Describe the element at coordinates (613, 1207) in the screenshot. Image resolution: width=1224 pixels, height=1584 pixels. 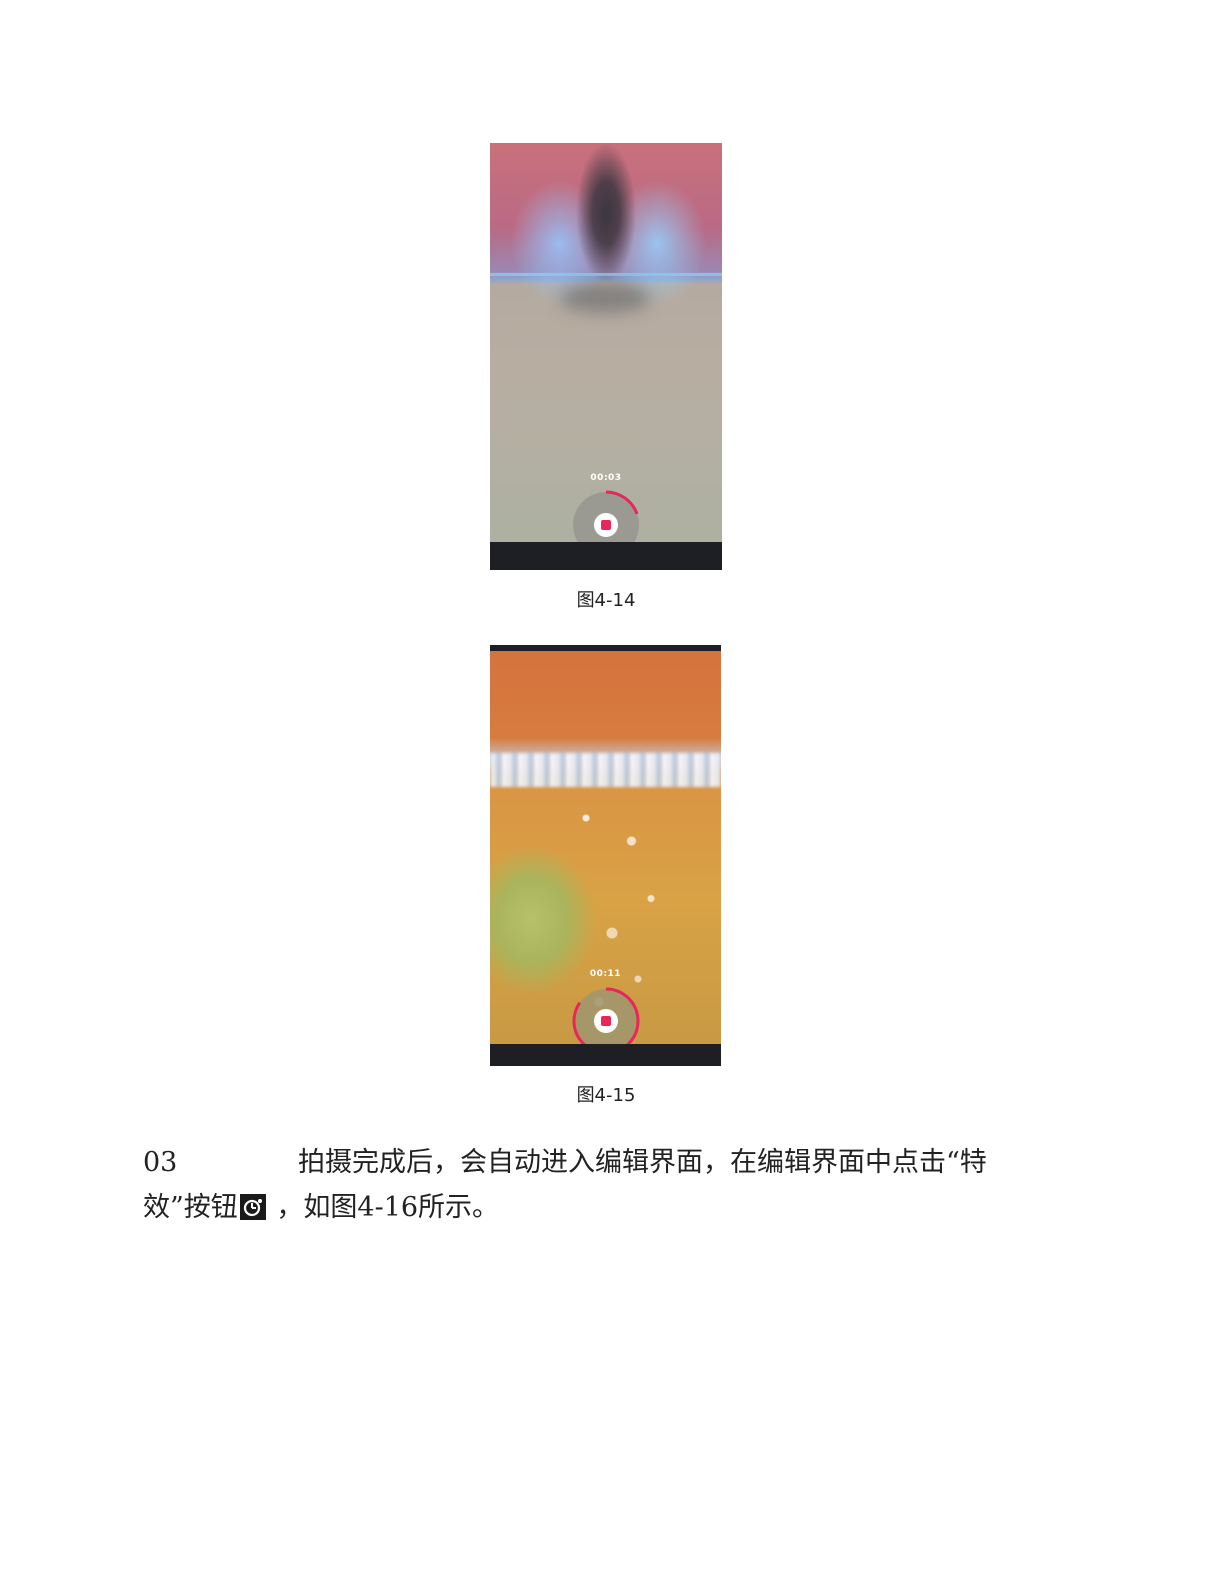
I see `instruction-line: 效”按钮 ，如图4-16所示。` at that location.